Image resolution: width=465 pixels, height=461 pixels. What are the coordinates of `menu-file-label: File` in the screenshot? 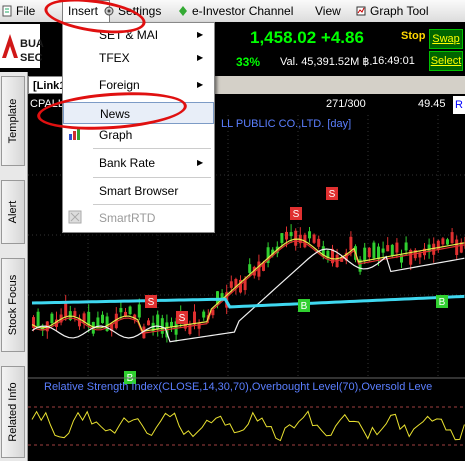 It's located at (26, 11).